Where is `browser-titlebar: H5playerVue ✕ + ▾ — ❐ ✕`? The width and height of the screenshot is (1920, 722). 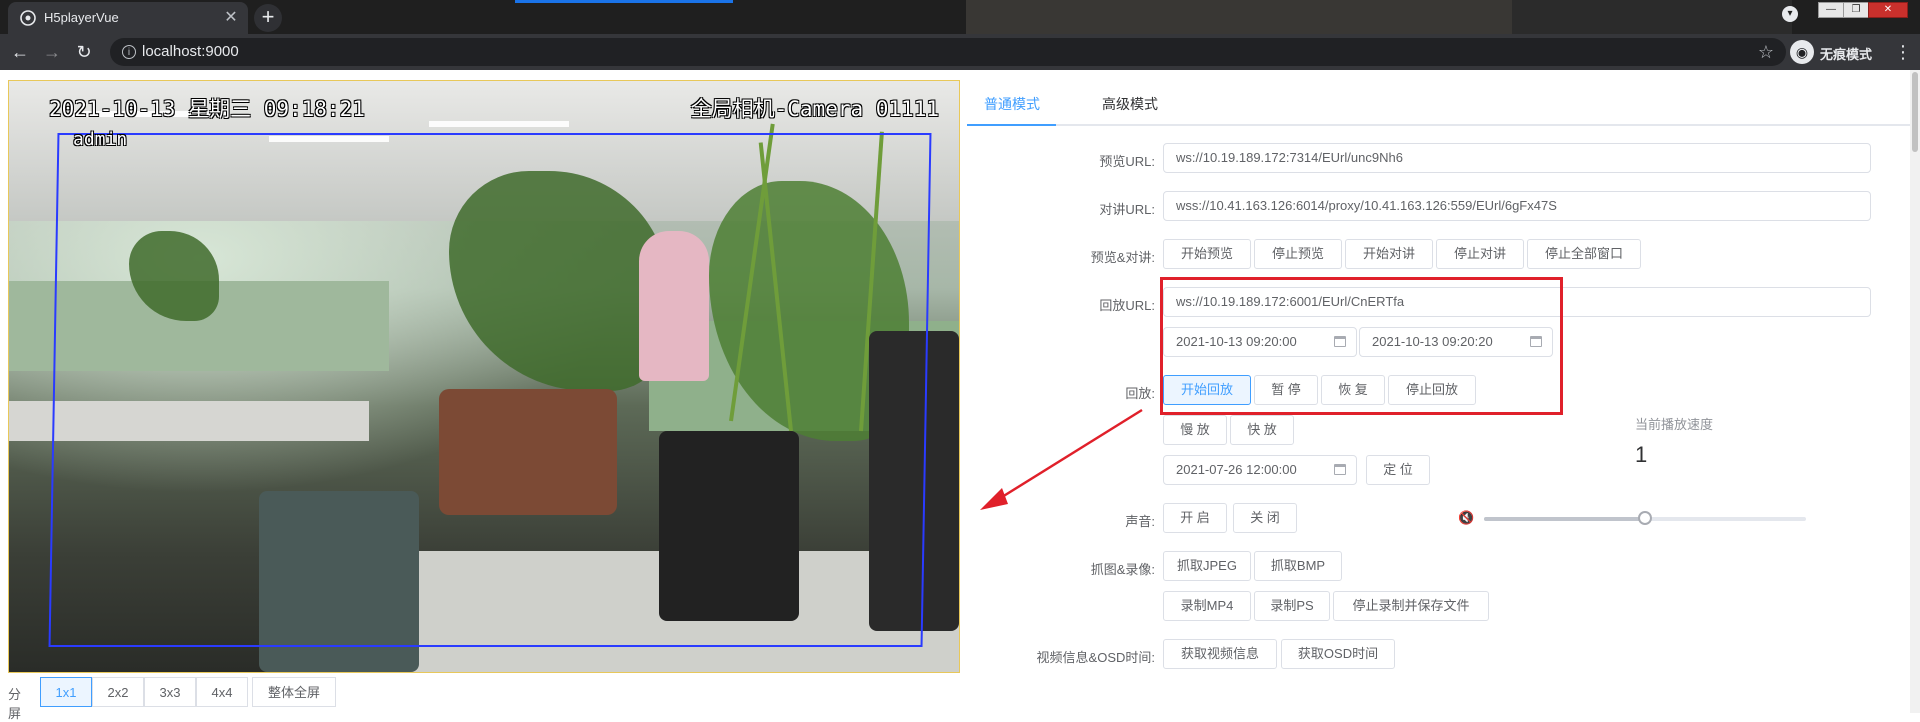 browser-titlebar: H5playerVue ✕ + ▾ — ❐ ✕ is located at coordinates (960, 17).